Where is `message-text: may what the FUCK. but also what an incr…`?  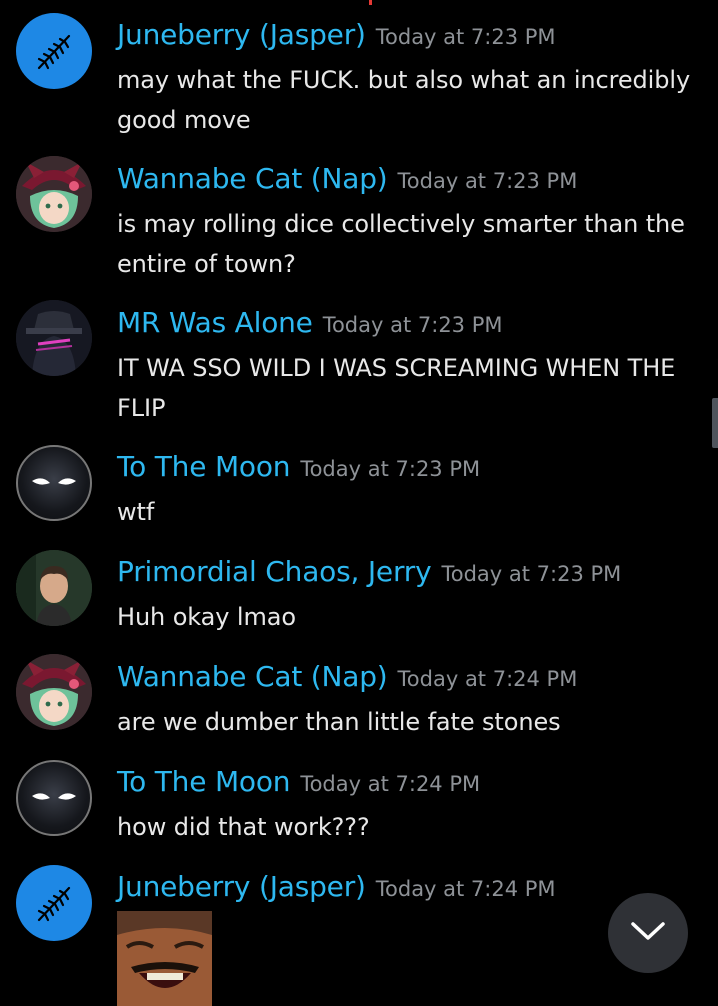 message-text: may what the FUCK. but also what an incr… is located at coordinates (404, 100).